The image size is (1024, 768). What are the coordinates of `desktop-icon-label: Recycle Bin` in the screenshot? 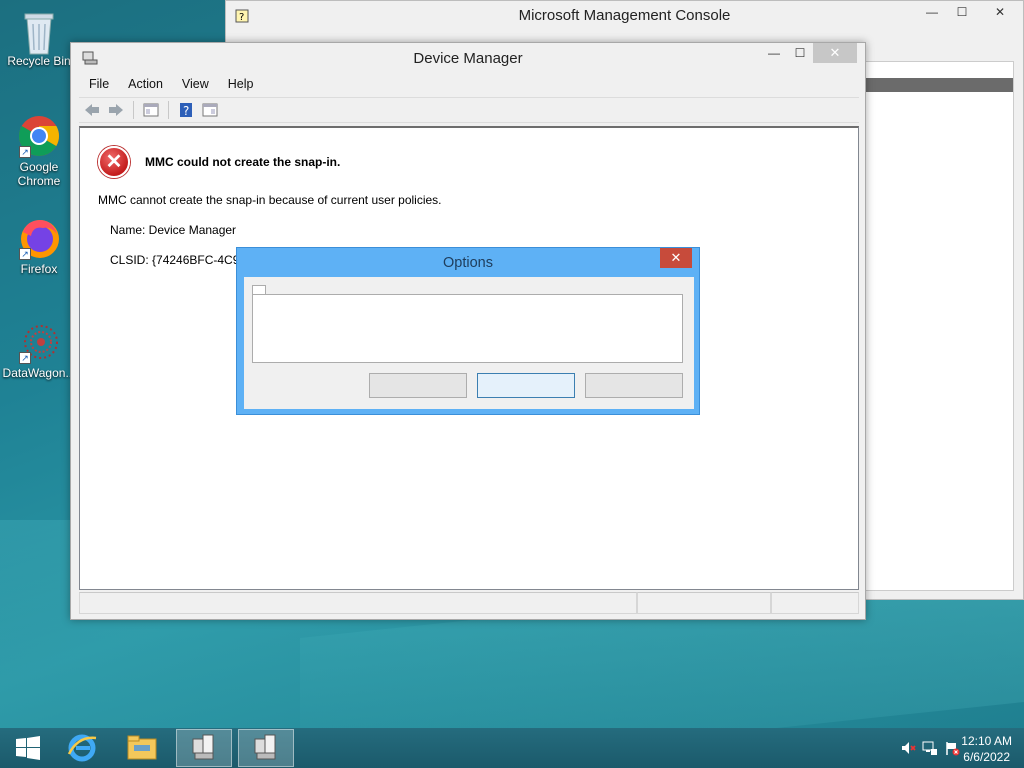 It's located at (39, 61).